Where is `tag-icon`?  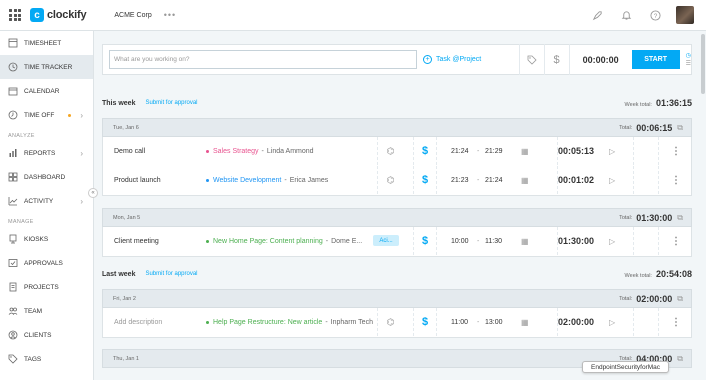 tag-icon is located at coordinates (532, 60).